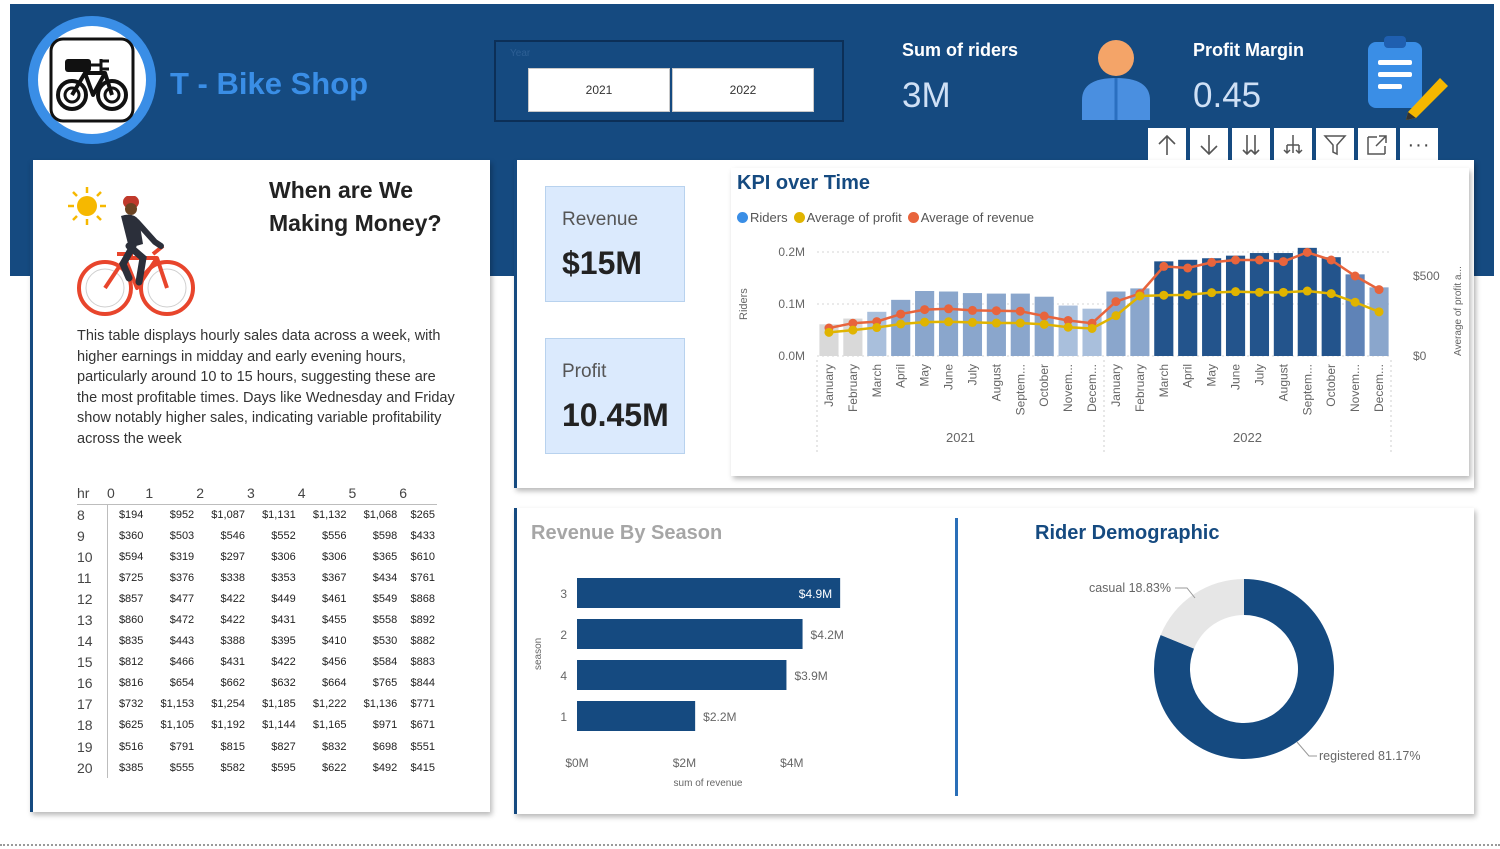 This screenshot has height=849, width=1500. I want to click on sales-cell: $472, so click(182, 620).